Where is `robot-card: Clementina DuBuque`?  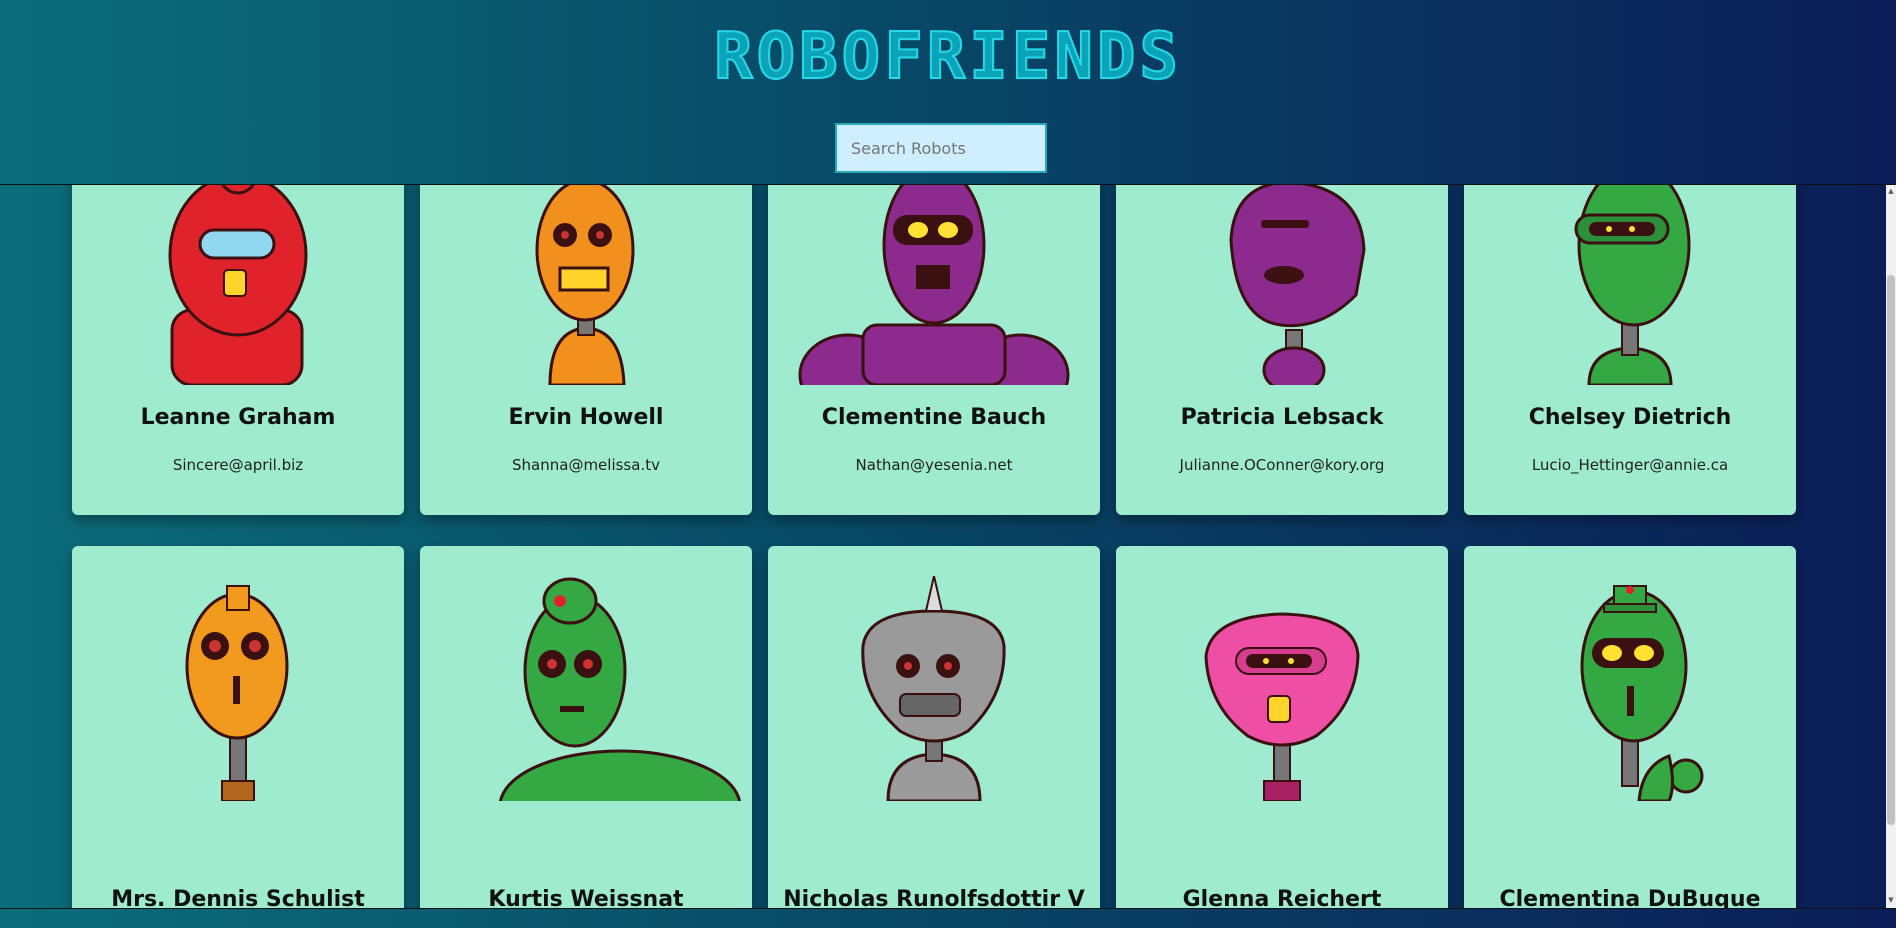 robot-card: Clementina DuBuque is located at coordinates (1630, 727).